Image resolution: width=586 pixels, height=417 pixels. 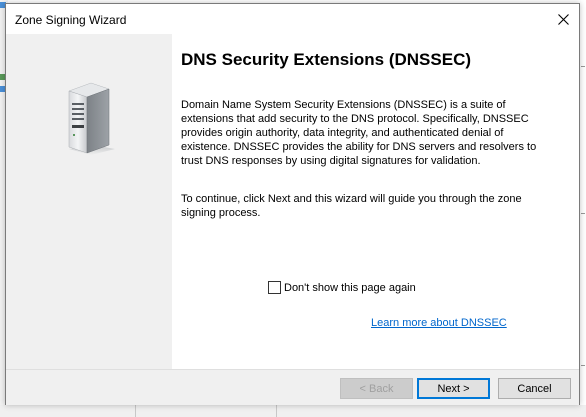 What do you see at coordinates (292, 387) in the screenshot?
I see `wizard-button-bar: < Back Next > Cancel` at bounding box center [292, 387].